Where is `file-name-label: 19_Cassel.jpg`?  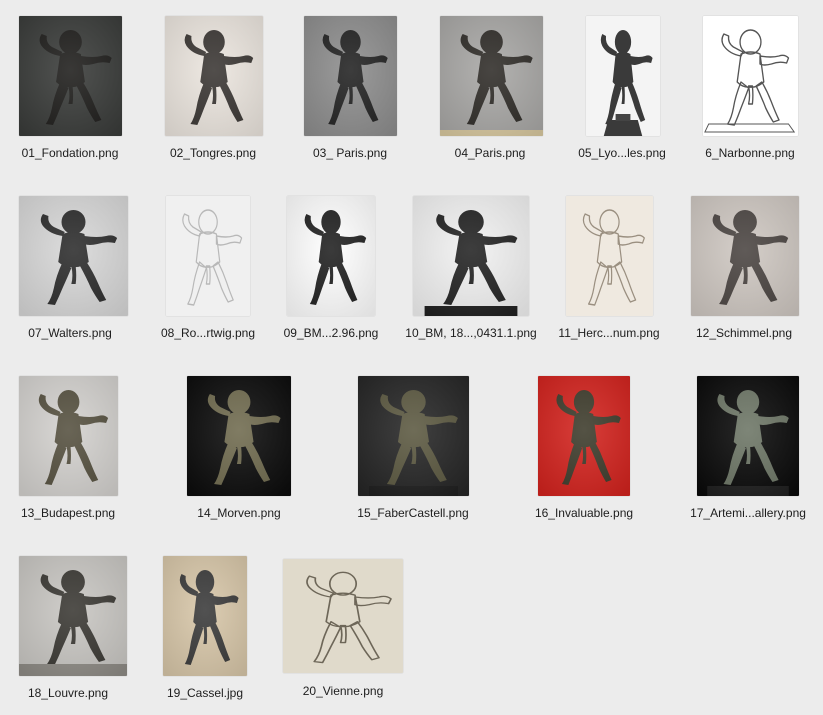 file-name-label: 19_Cassel.jpg is located at coordinates (205, 693).